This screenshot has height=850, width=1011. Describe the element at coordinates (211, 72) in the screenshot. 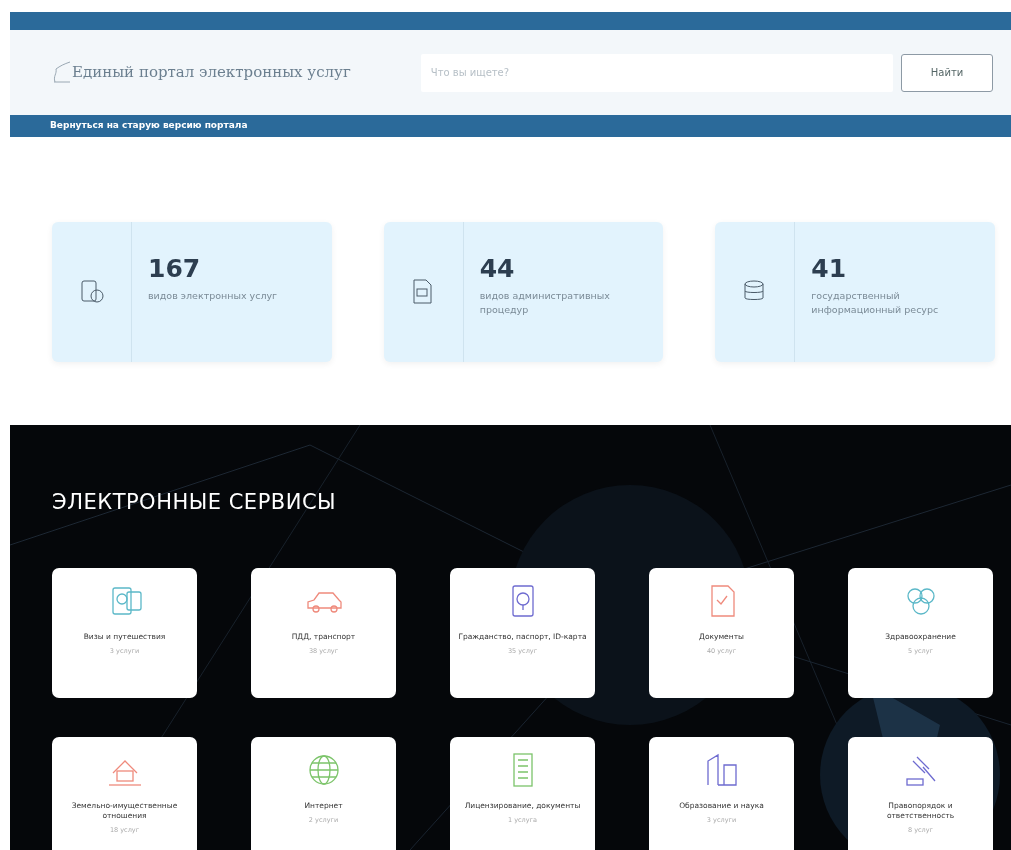

I see `logo-text: Единый портал электронных услуг` at that location.